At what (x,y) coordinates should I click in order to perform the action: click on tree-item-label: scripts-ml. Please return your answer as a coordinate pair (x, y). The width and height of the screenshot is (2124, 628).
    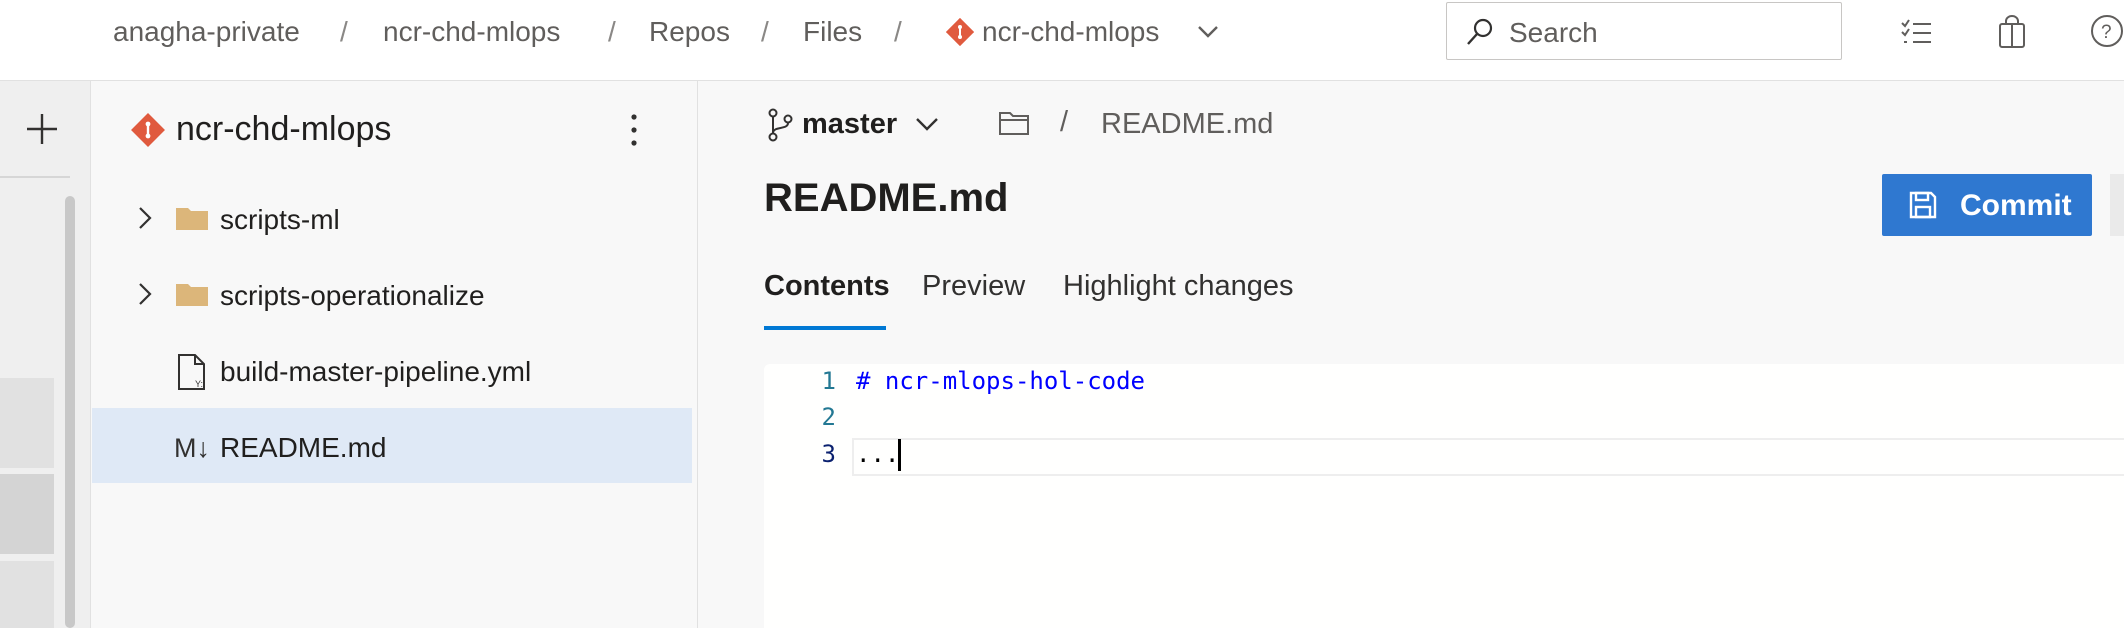
    Looking at the image, I should click on (280, 220).